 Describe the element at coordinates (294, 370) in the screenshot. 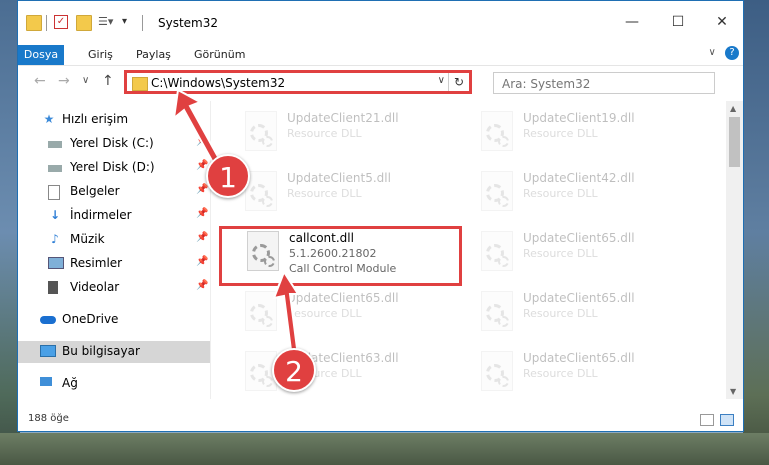

I see `annotation-badge-2: 2` at that location.